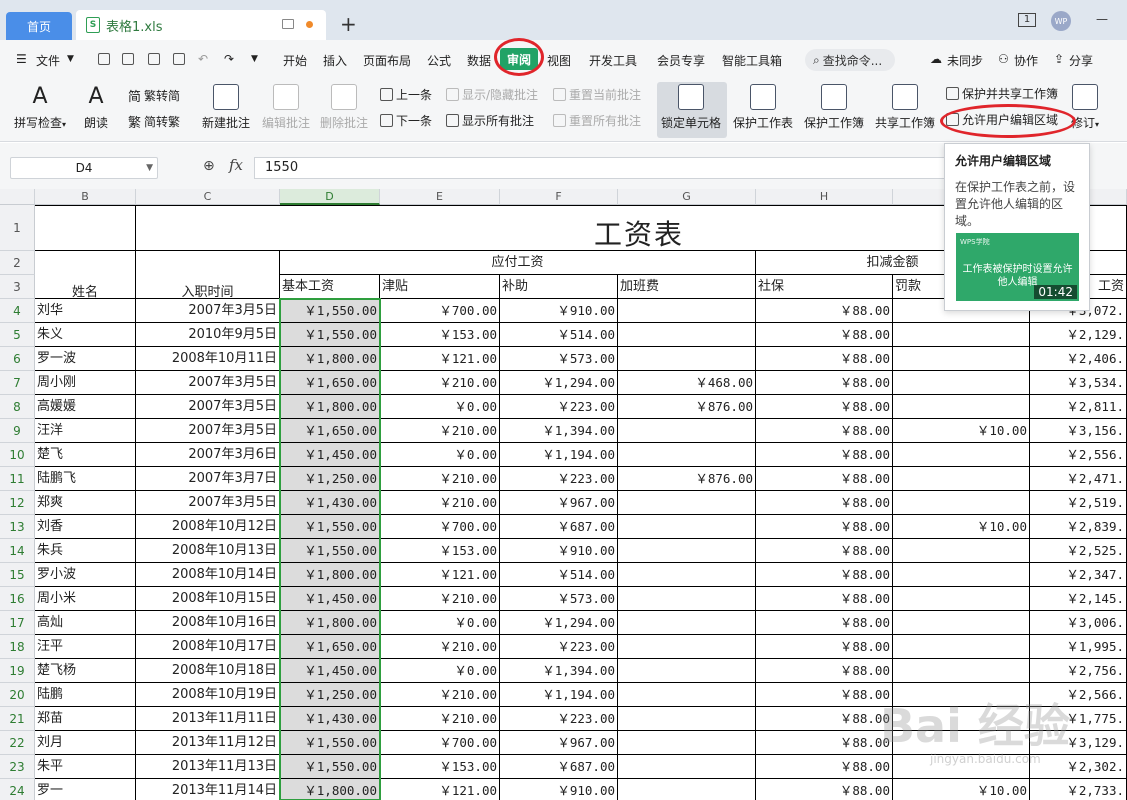 This screenshot has height=800, width=1127. I want to click on cell-pay: ￥2,756., so click(1078, 671).